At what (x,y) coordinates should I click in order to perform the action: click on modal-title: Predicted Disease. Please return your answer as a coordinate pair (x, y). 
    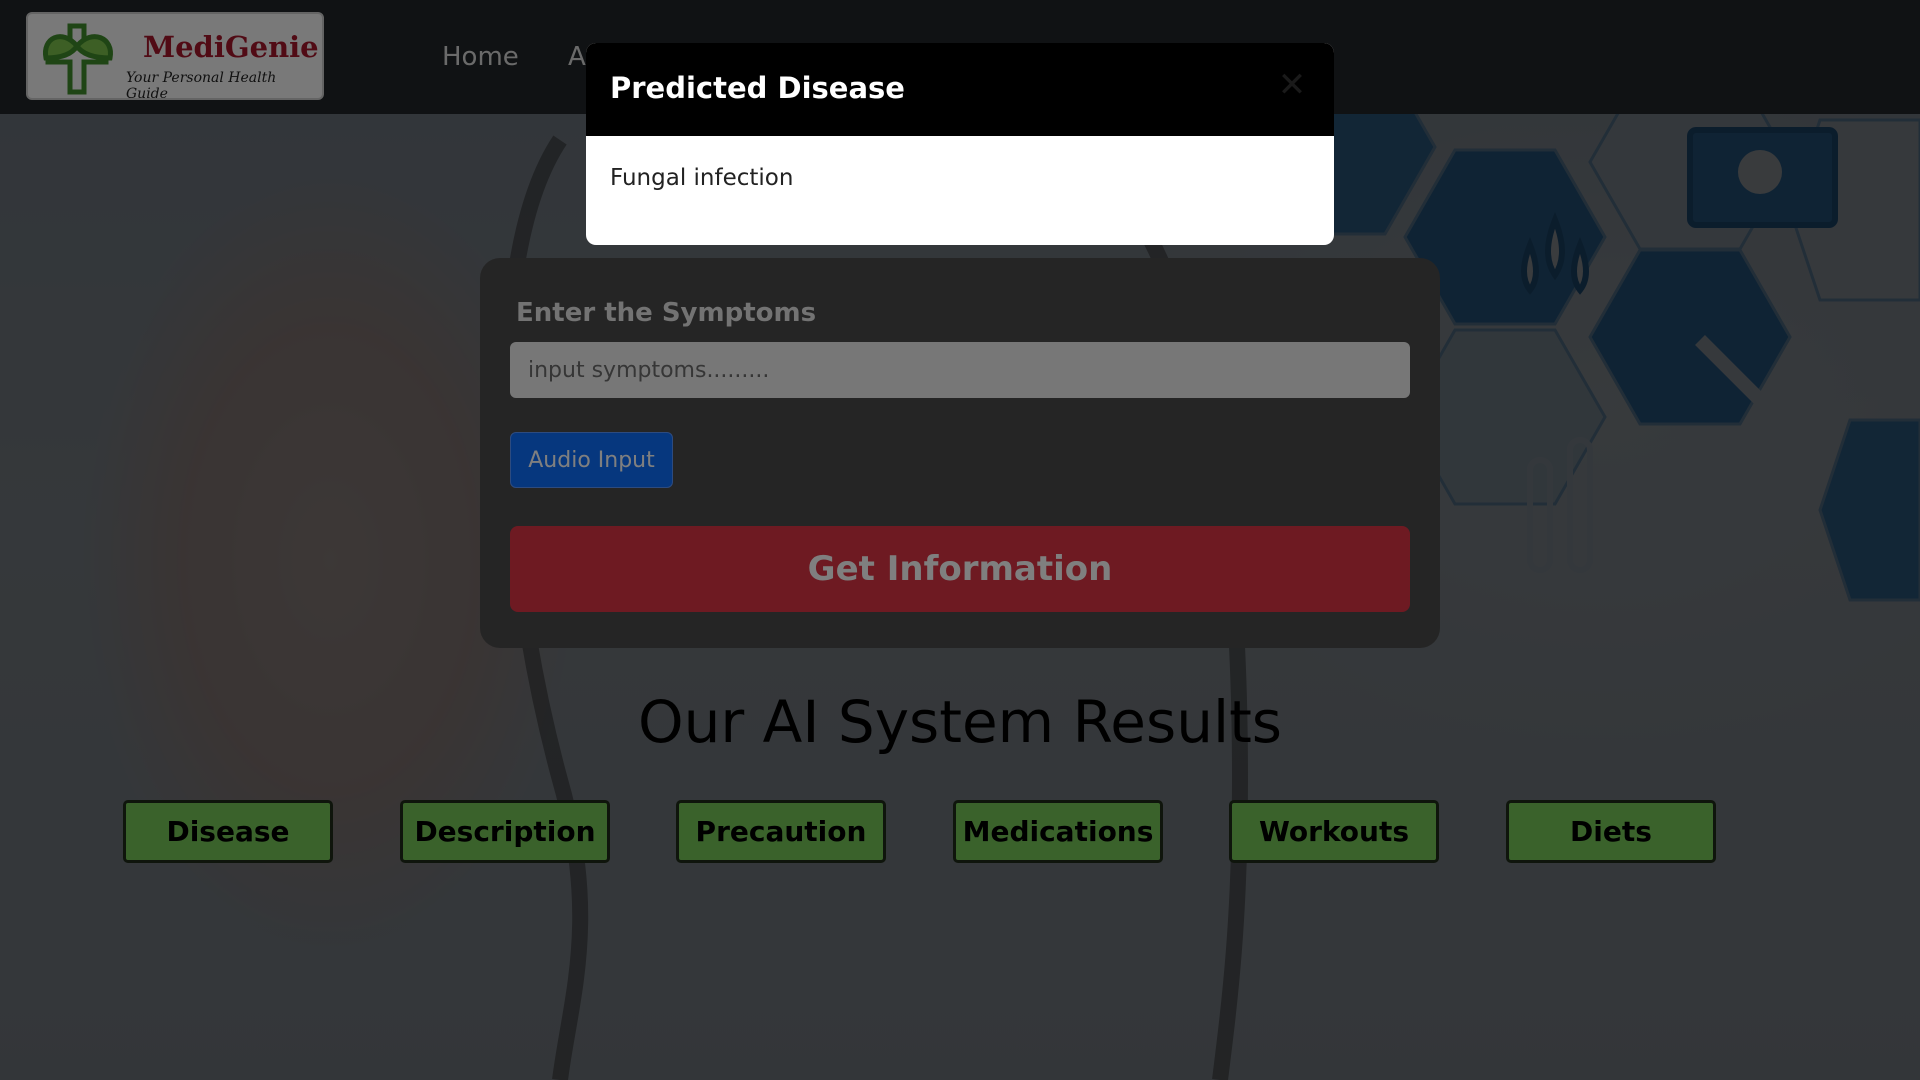
    Looking at the image, I should click on (757, 88).